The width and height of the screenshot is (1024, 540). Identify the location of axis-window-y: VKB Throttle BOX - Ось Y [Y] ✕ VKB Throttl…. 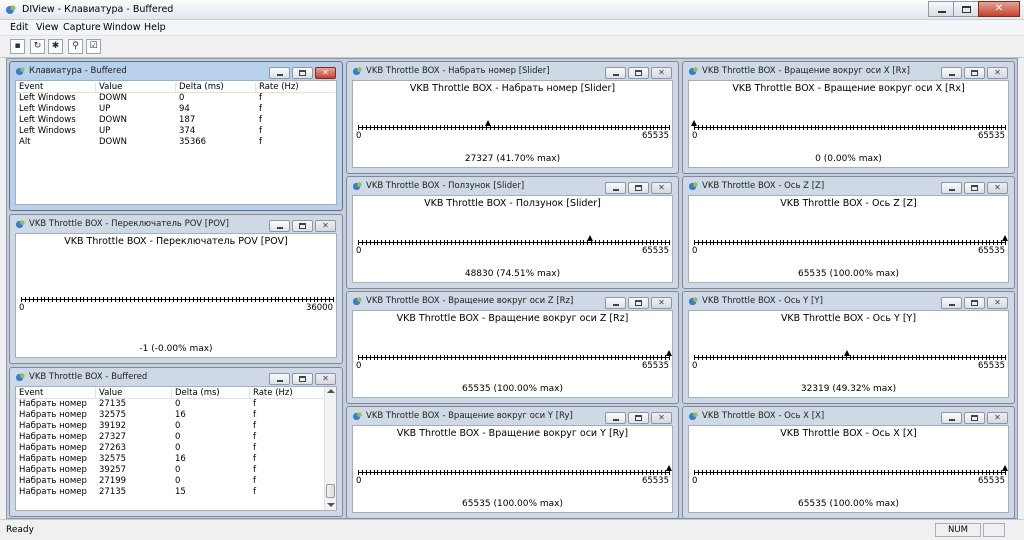
(848, 347).